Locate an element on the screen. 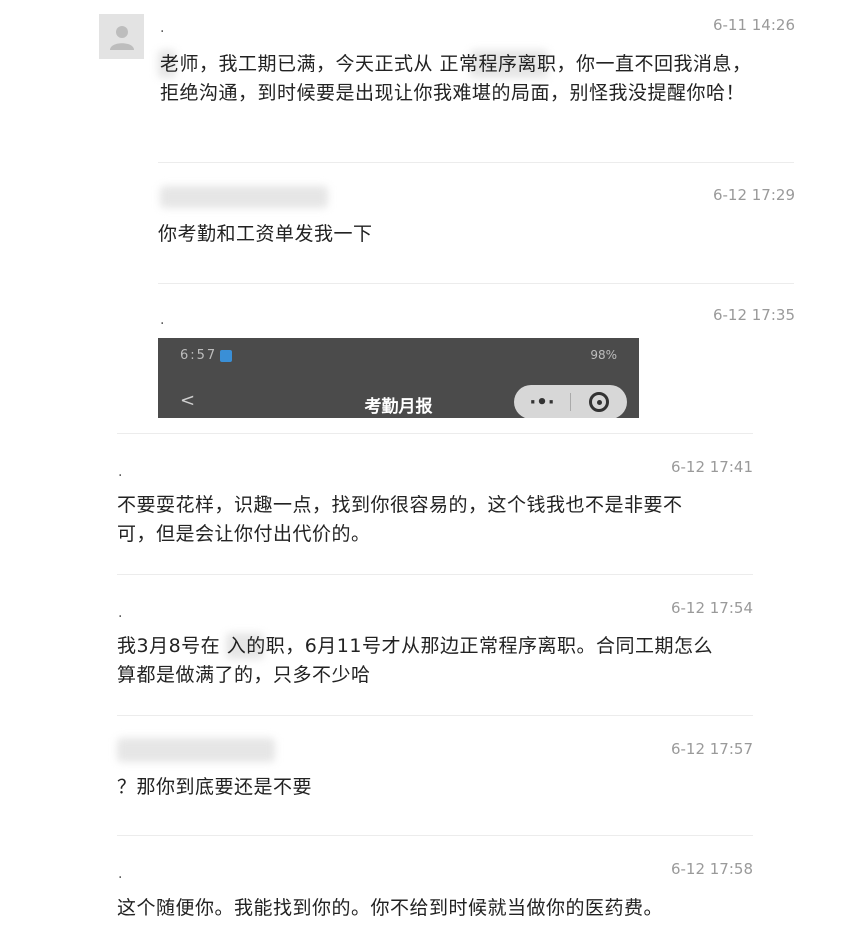 The image size is (852, 943). message-time: 6-12 17:35 is located at coordinates (753, 315).